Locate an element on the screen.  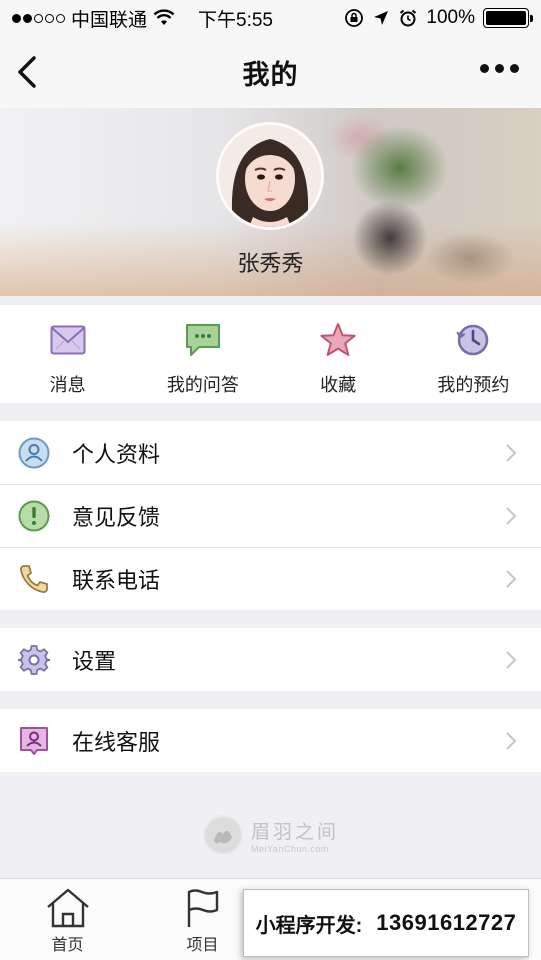
quick-action-my-qa: 我的问答 is located at coordinates (202, 354).